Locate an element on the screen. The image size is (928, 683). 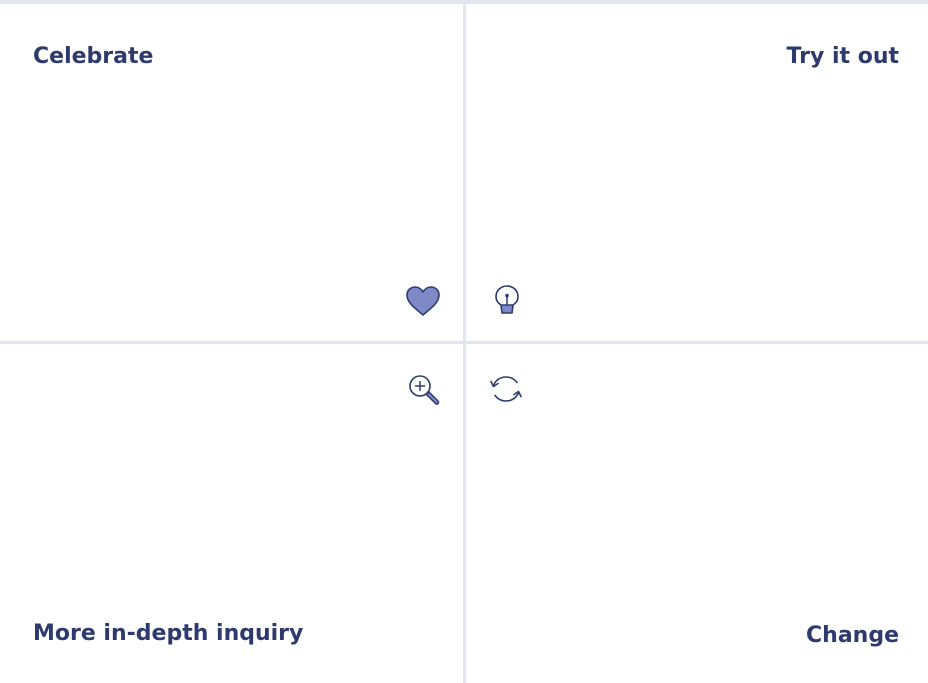
quadrant-title-celebrate: Celebrate is located at coordinates (93, 56).